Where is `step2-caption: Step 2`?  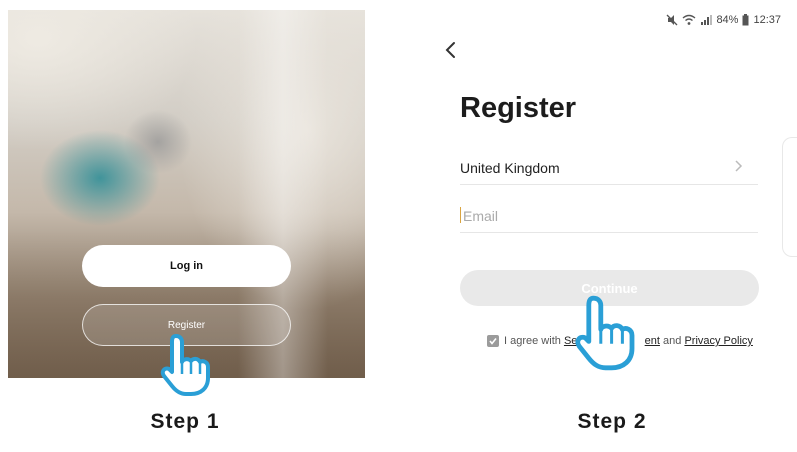 step2-caption: Step 2 is located at coordinates (612, 421).